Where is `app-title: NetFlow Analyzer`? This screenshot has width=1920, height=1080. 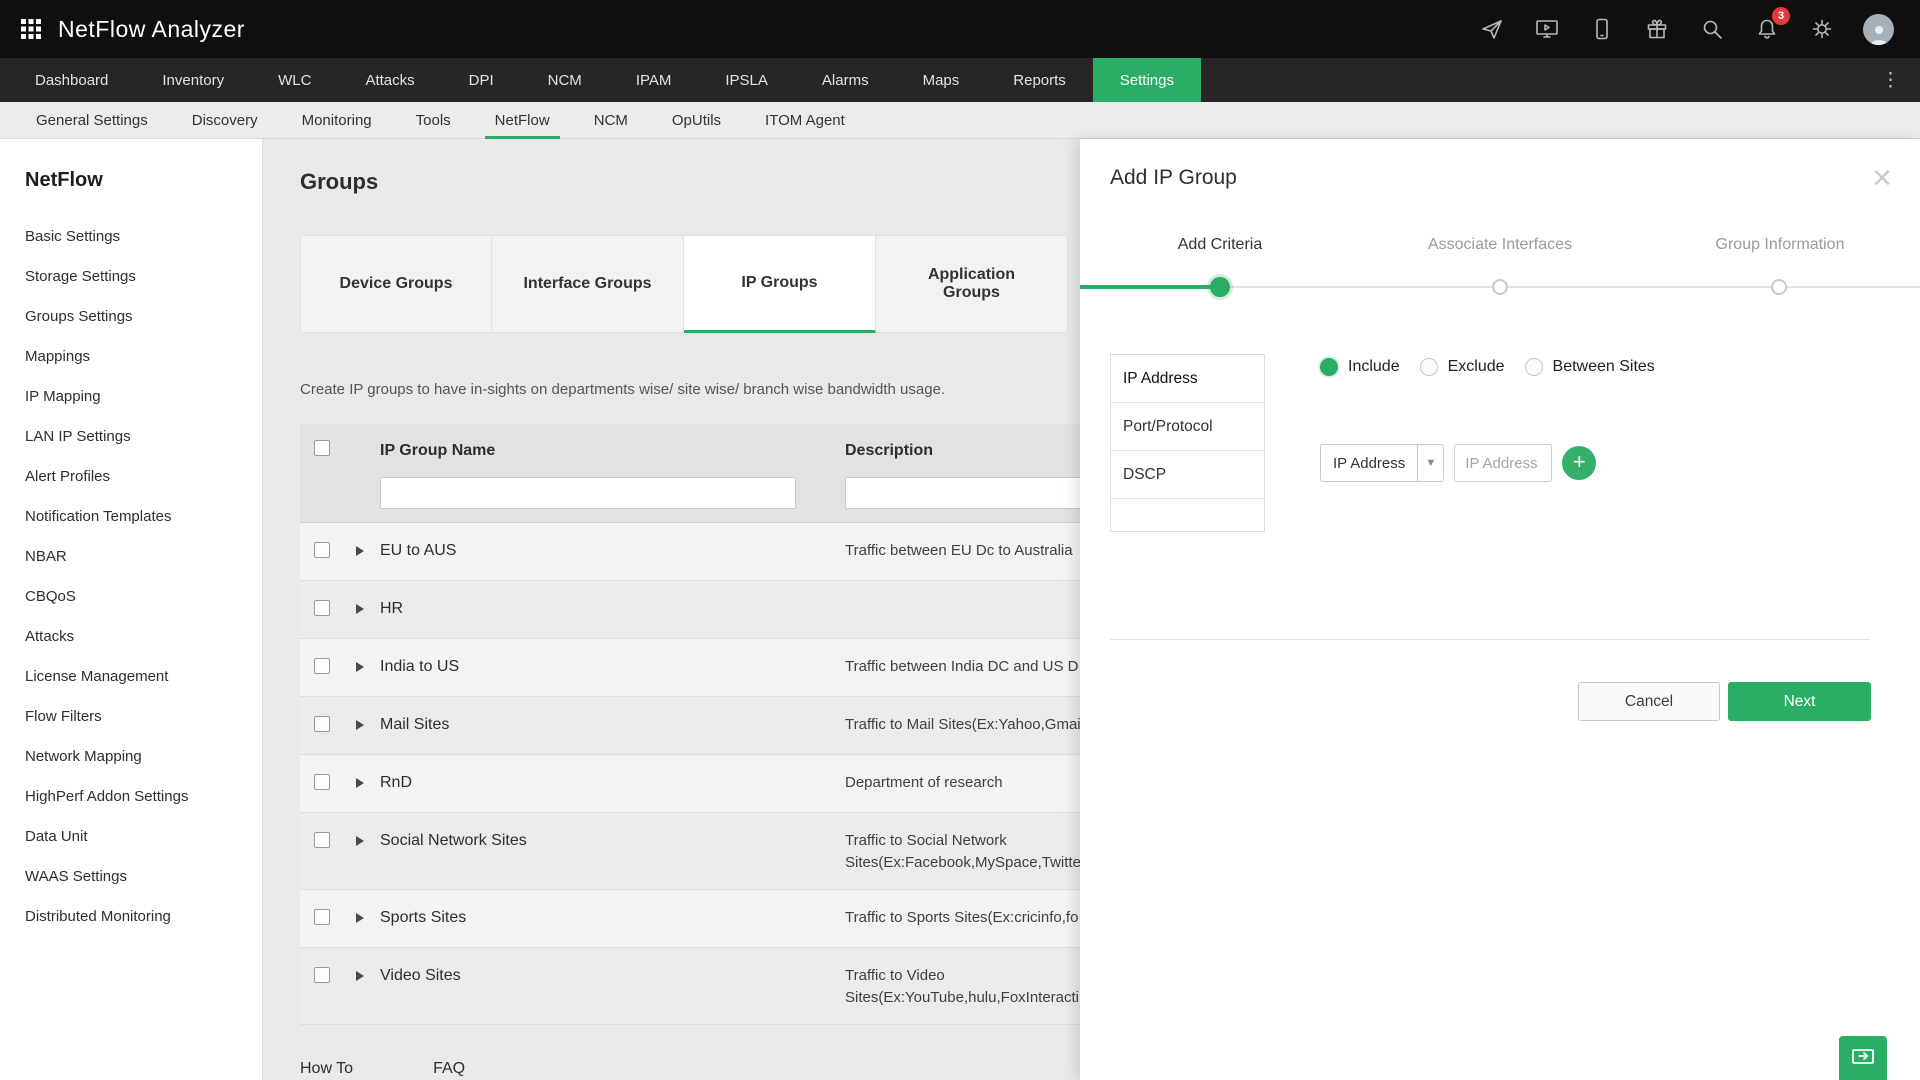 app-title: NetFlow Analyzer is located at coordinates (151, 28).